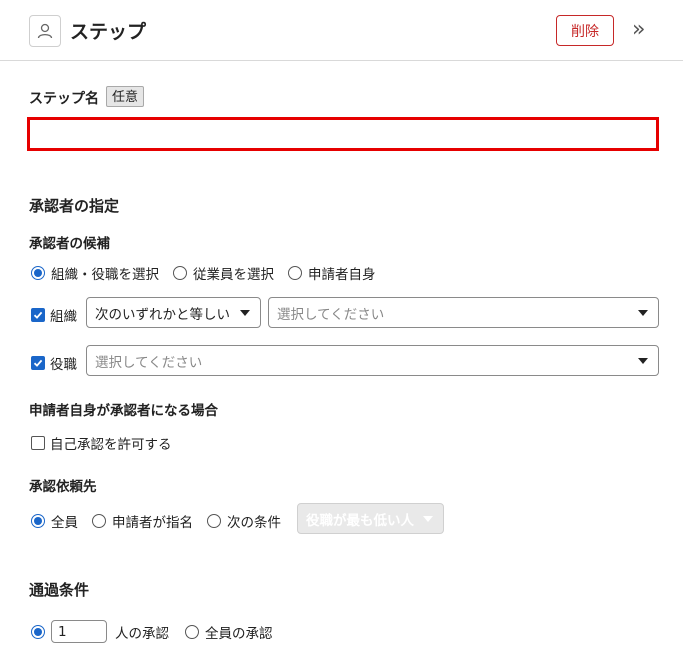 The image size is (683, 656). I want to click on position-placeholder: 選択してください, so click(149, 362).